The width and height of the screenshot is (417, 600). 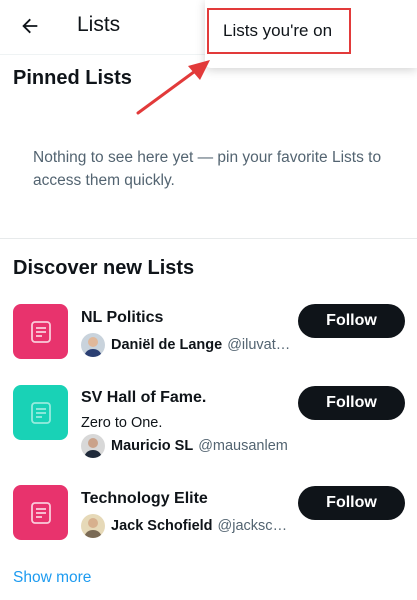 I want to click on owner-handle: @mausanlem, so click(x=243, y=446).